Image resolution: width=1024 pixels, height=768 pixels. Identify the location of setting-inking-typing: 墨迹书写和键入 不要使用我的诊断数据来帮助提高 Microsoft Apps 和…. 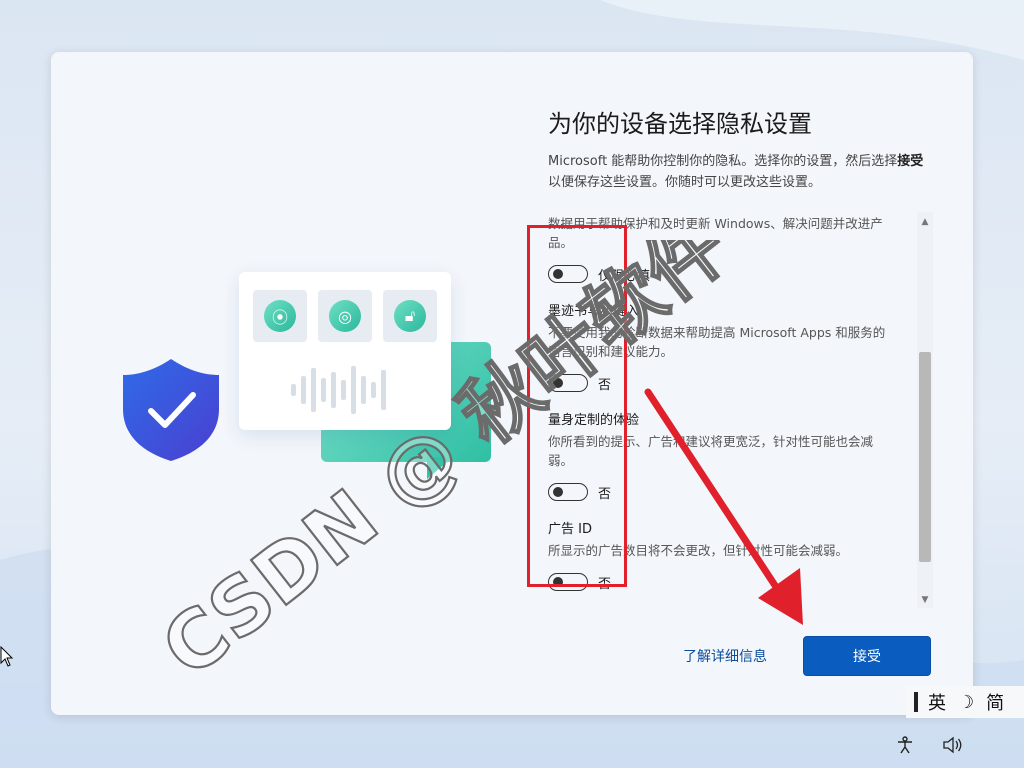
(718, 347).